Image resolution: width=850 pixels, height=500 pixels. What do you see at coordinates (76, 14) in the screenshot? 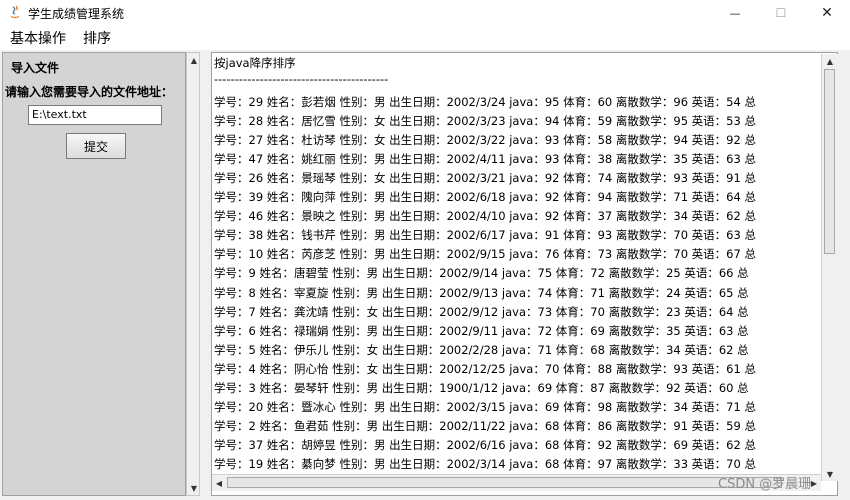
I see `window-title: 学生成绩管理系统` at bounding box center [76, 14].